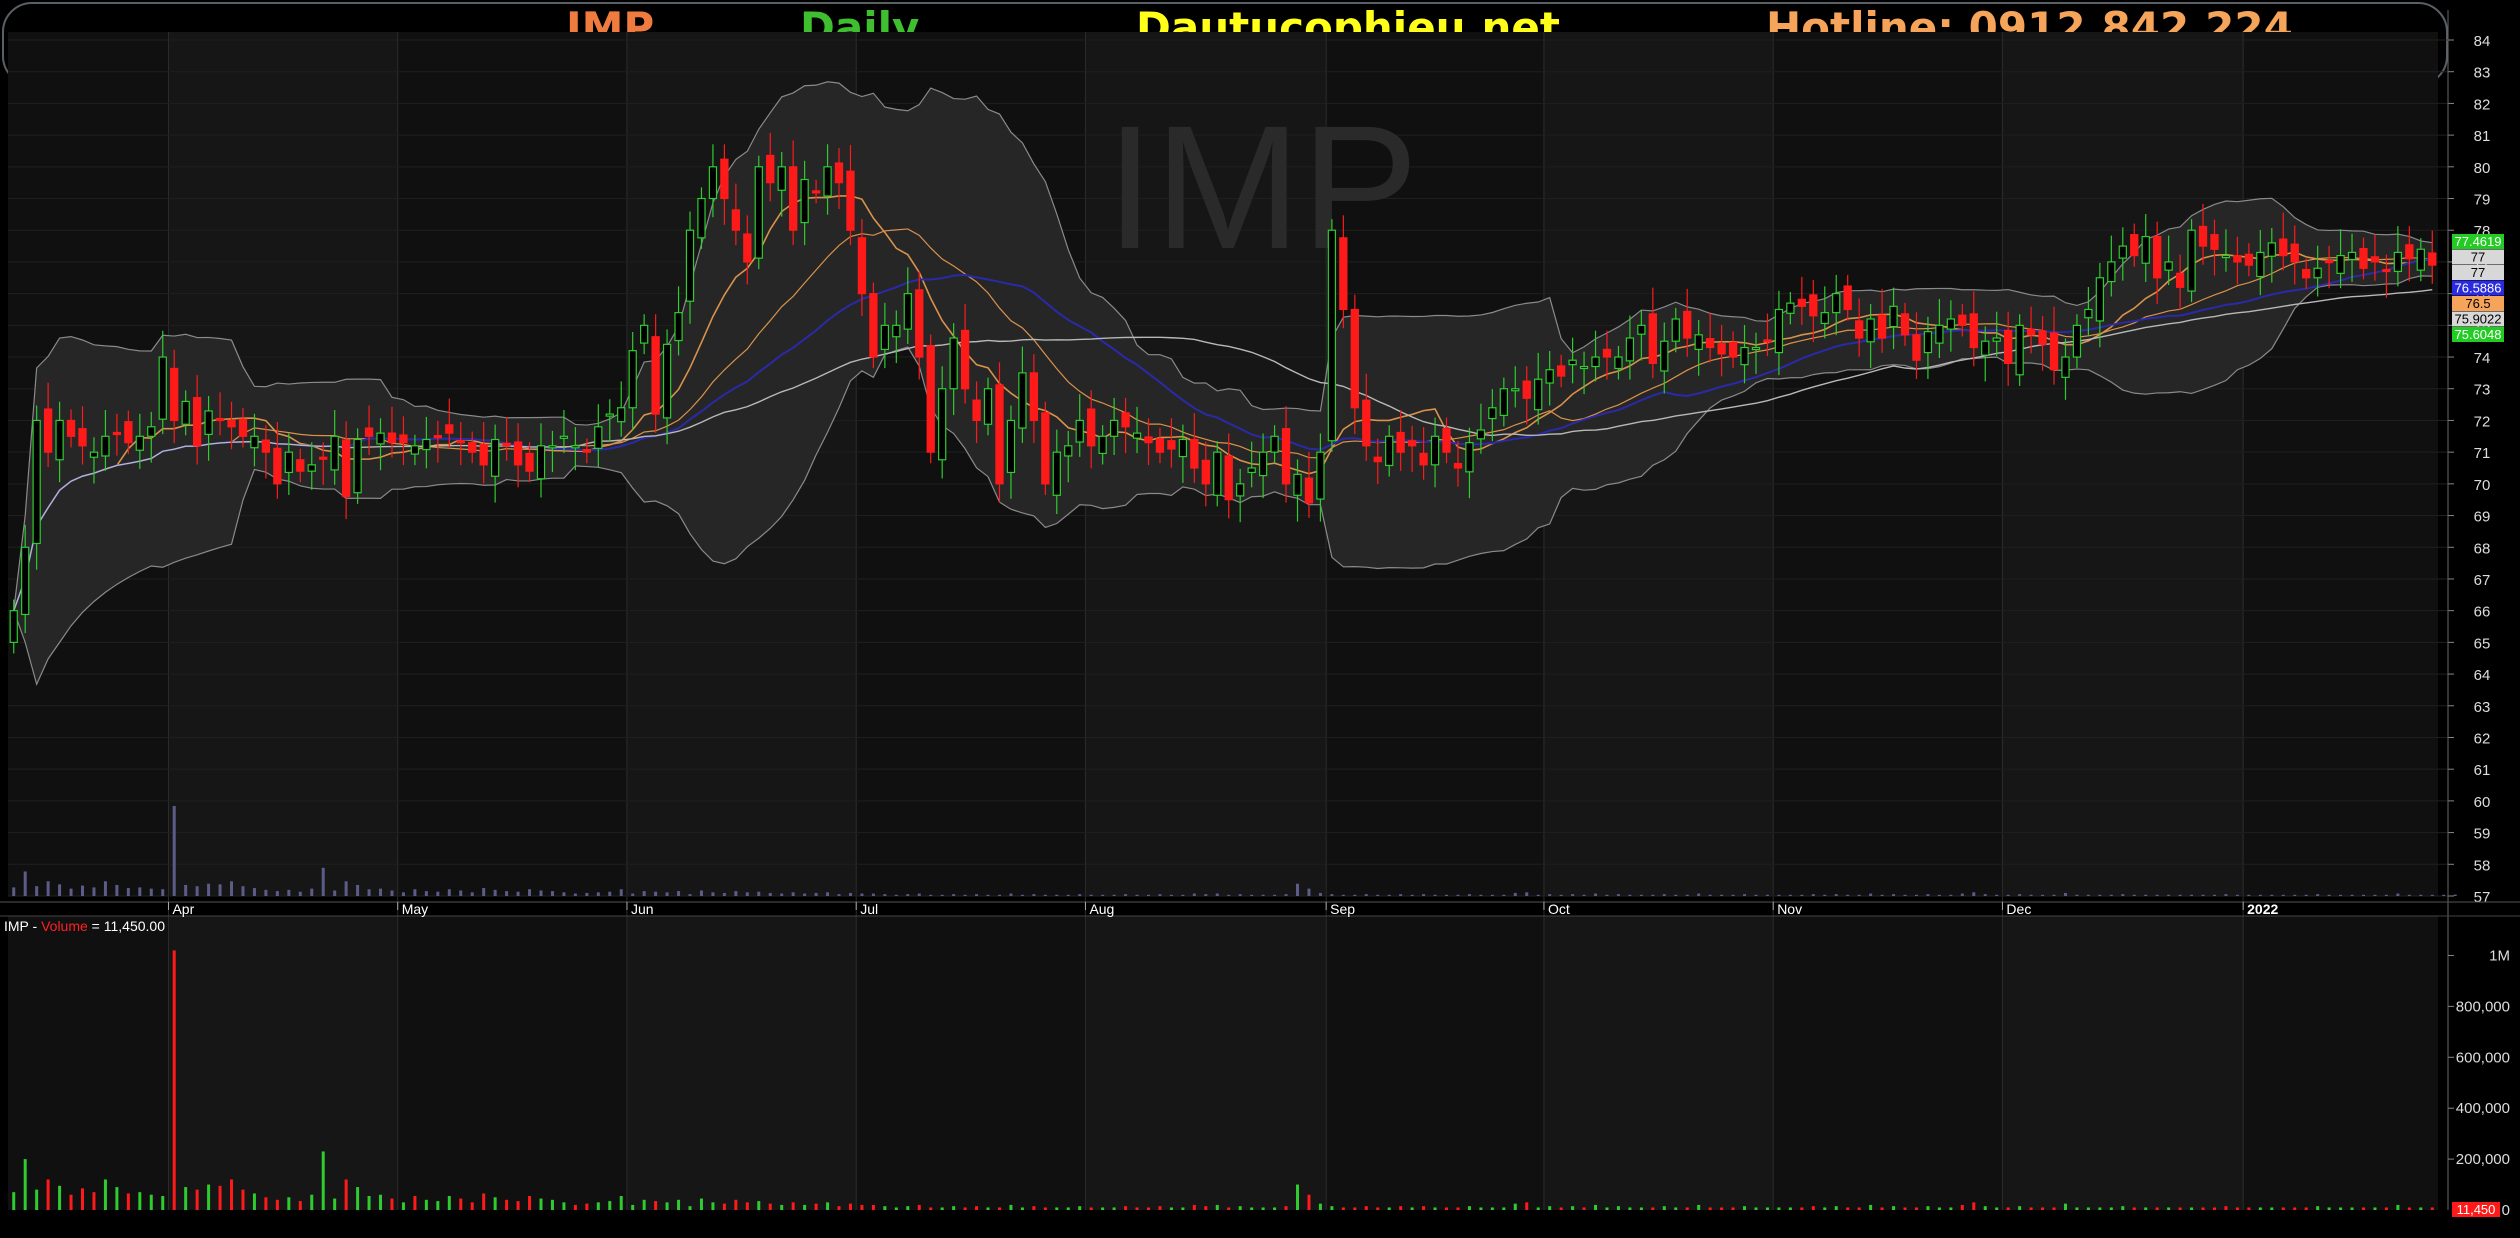  I want to click on volume-month-band, so click(512, 1063).